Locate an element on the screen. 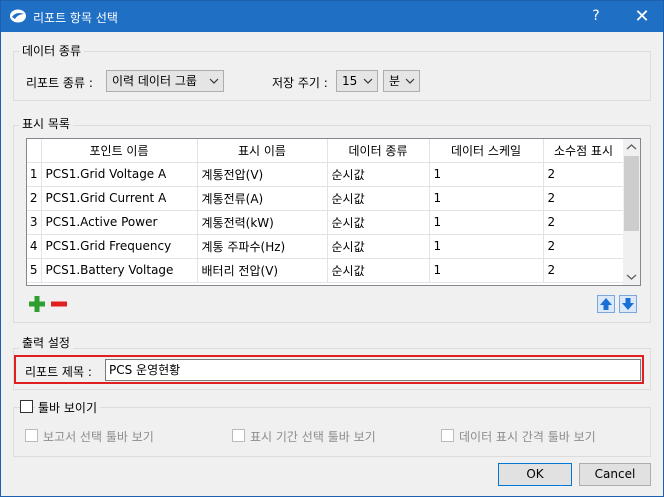 The width and height of the screenshot is (664, 497). cell-point-name: PCS1.Active Power is located at coordinates (119, 222).